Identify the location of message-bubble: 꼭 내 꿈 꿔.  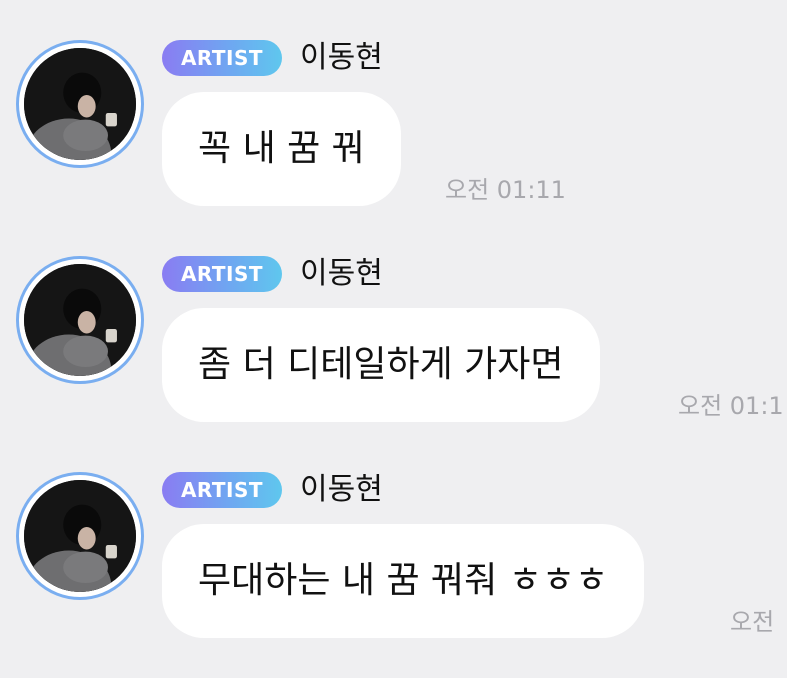
(281, 149).